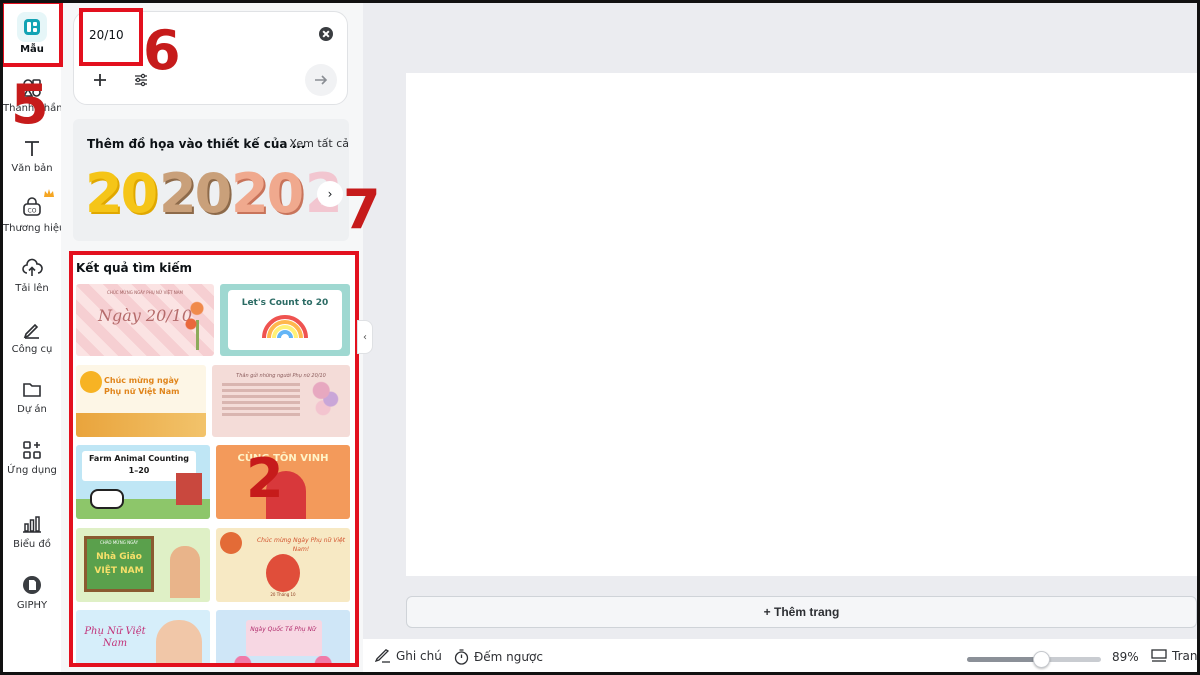 This screenshot has width=1200, height=675. What do you see at coordinates (145, 292) in the screenshot?
I see `template-subtitle: CHÚC MỪNG NGÀY PHỤ NỮ VIỆT NAM` at bounding box center [145, 292].